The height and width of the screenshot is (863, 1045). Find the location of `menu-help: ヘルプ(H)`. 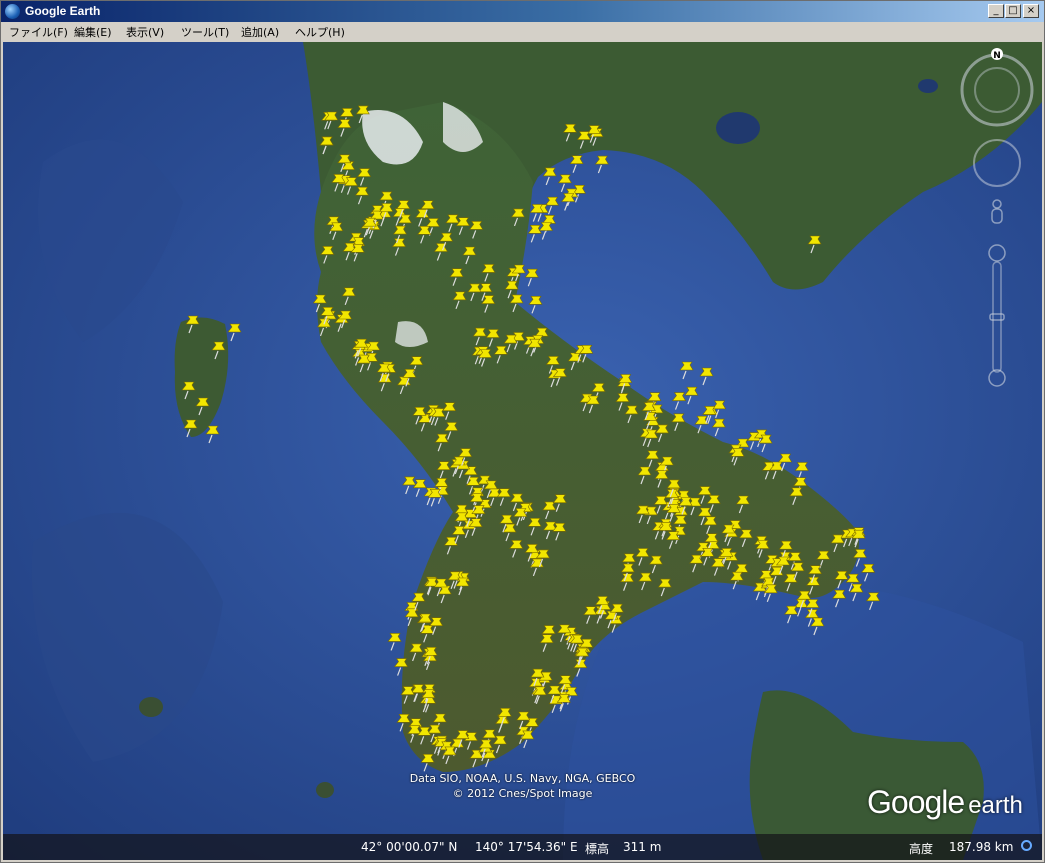

menu-help: ヘルプ(H) is located at coordinates (320, 32).